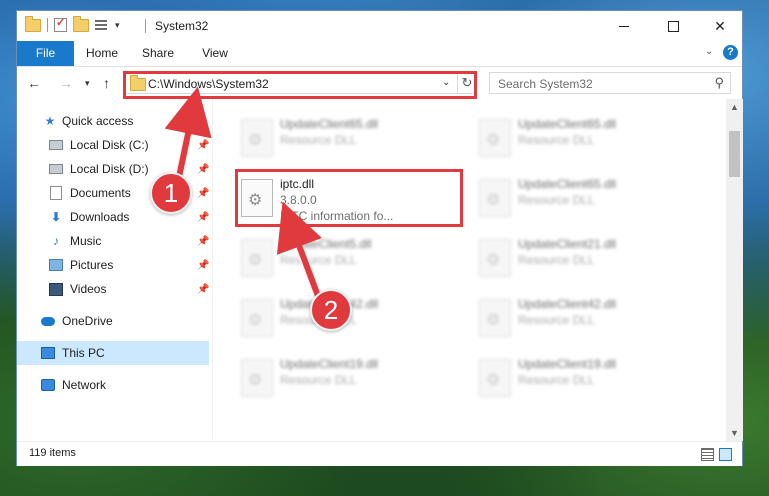 Image resolution: width=769 pixels, height=496 pixels. I want to click on music-icon: ♪, so click(56, 241).